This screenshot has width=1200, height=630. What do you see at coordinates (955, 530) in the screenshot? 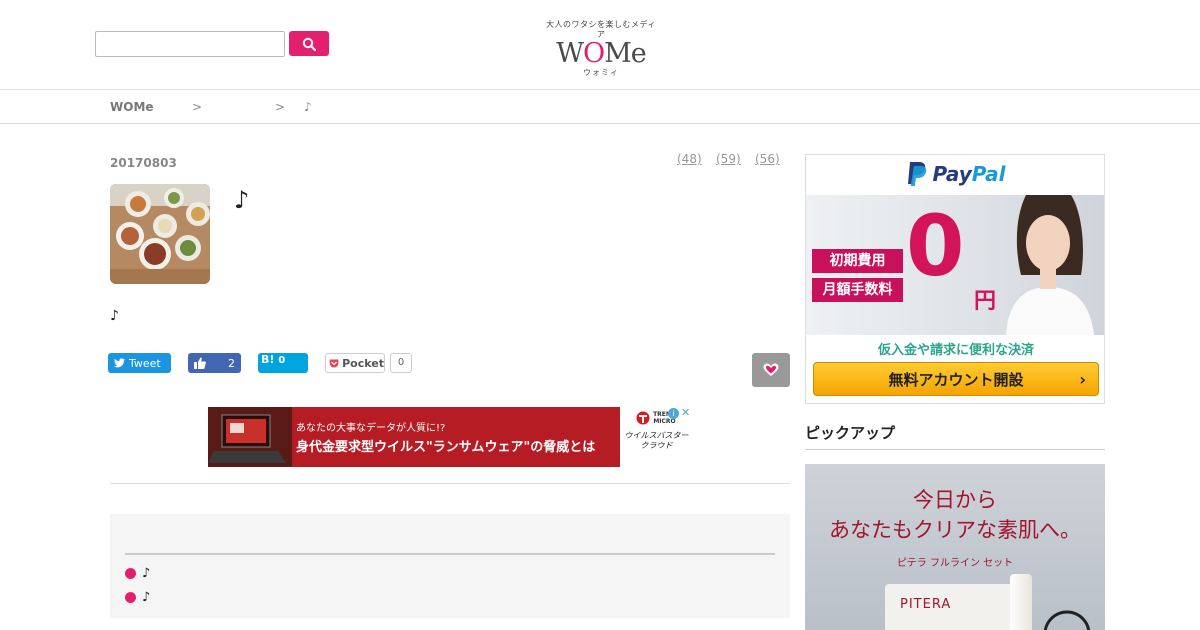
I see `pitera-headline-2: あなたもクリアな素肌へ。` at bounding box center [955, 530].